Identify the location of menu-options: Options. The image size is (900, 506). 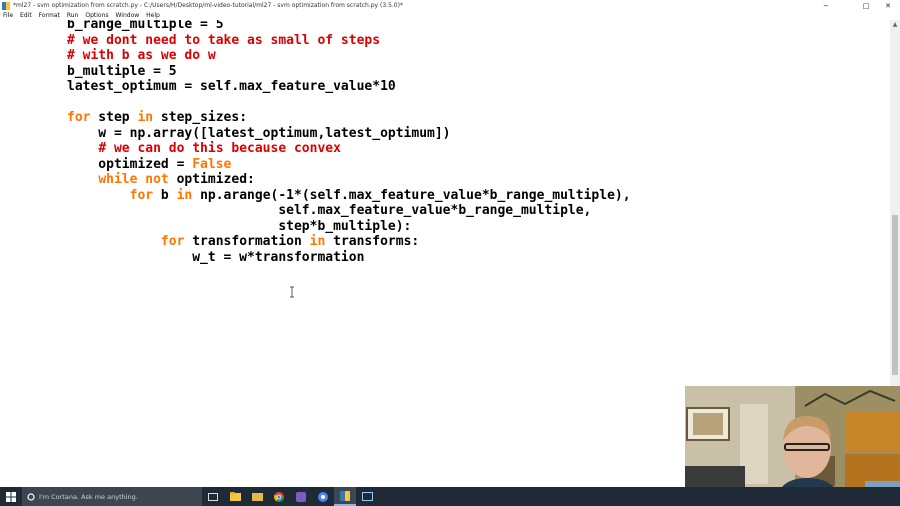
(96, 15).